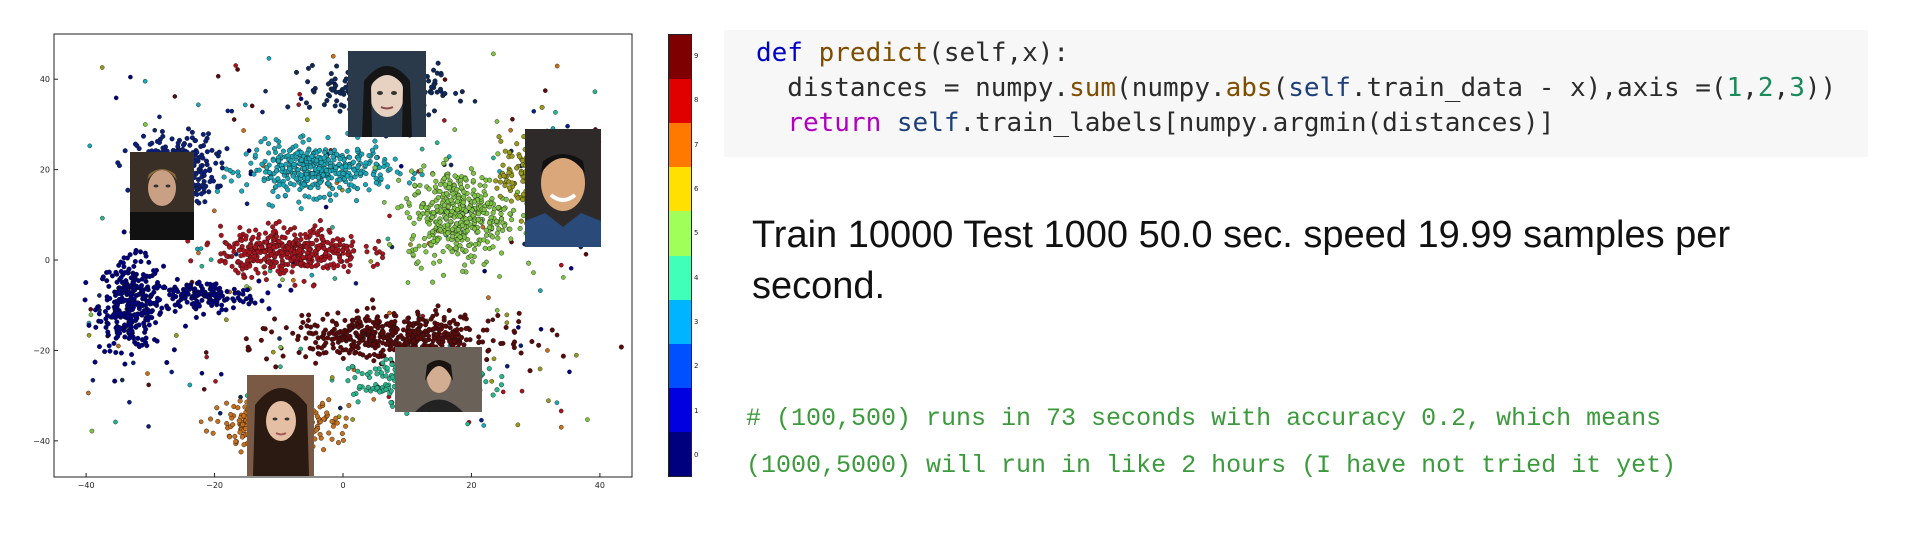 The image size is (1920, 552). I want to click on face-left-thumbnail, so click(162, 196).